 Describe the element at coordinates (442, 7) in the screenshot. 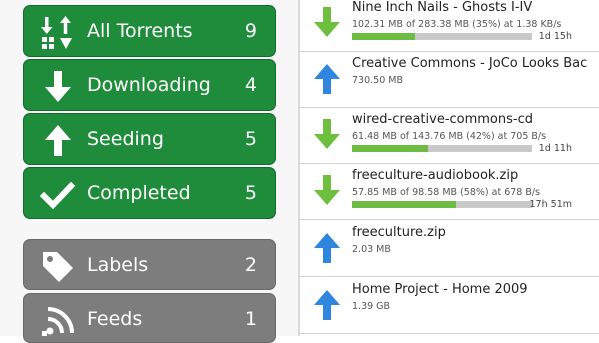

I see `torrent-name: Nine Inch Nails - Ghosts I-IV` at that location.